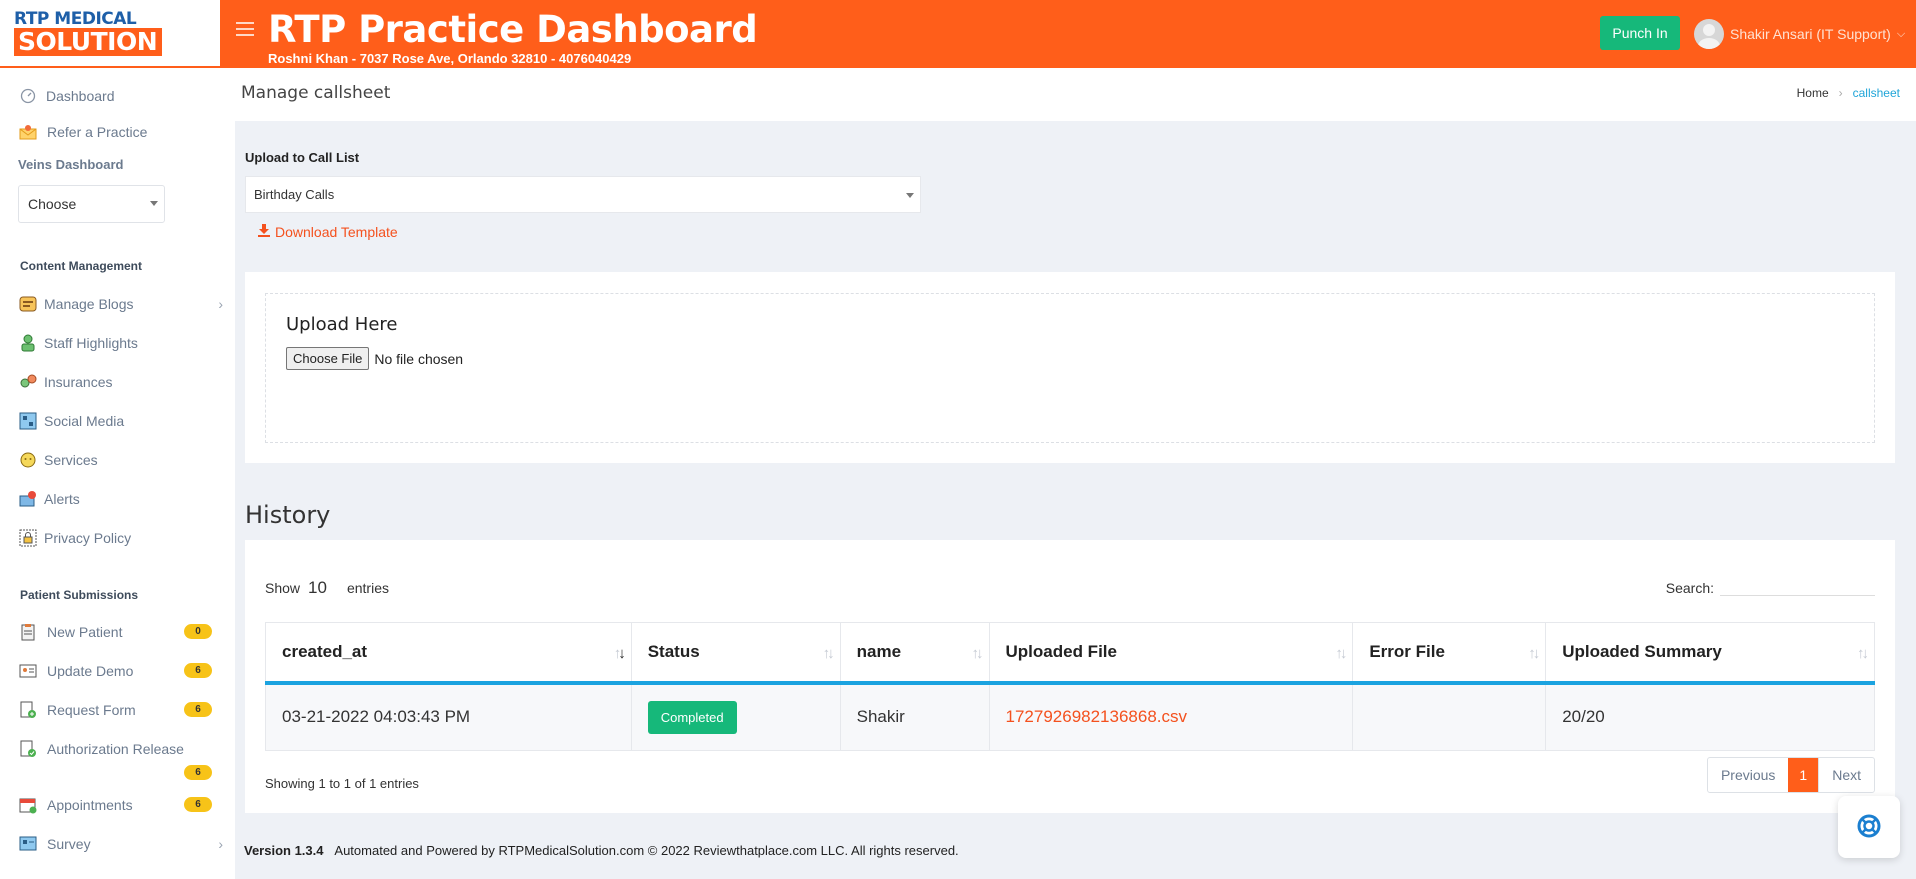 The width and height of the screenshot is (1916, 879). What do you see at coordinates (28, 499) in the screenshot?
I see `alert-icon` at bounding box center [28, 499].